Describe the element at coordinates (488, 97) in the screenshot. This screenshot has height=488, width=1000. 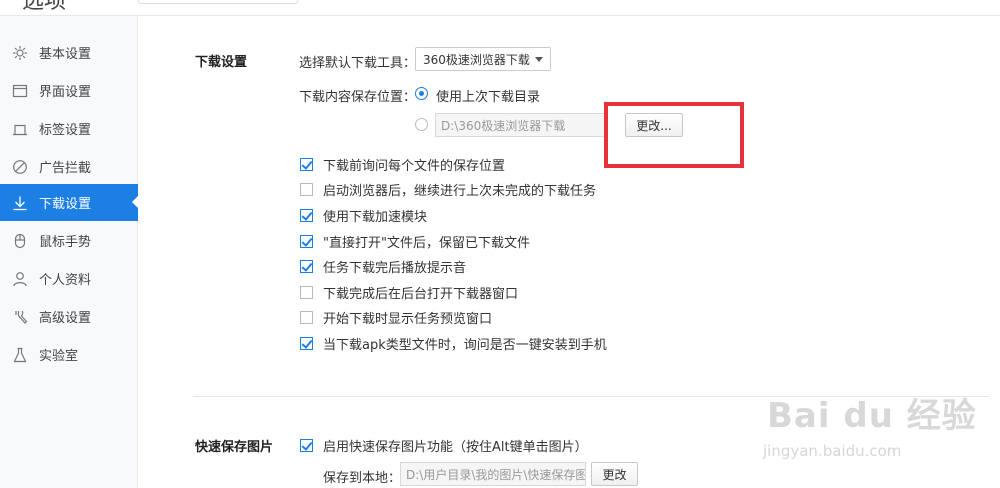
I see `radio-last-dir-label: 使用上次下载目录` at that location.